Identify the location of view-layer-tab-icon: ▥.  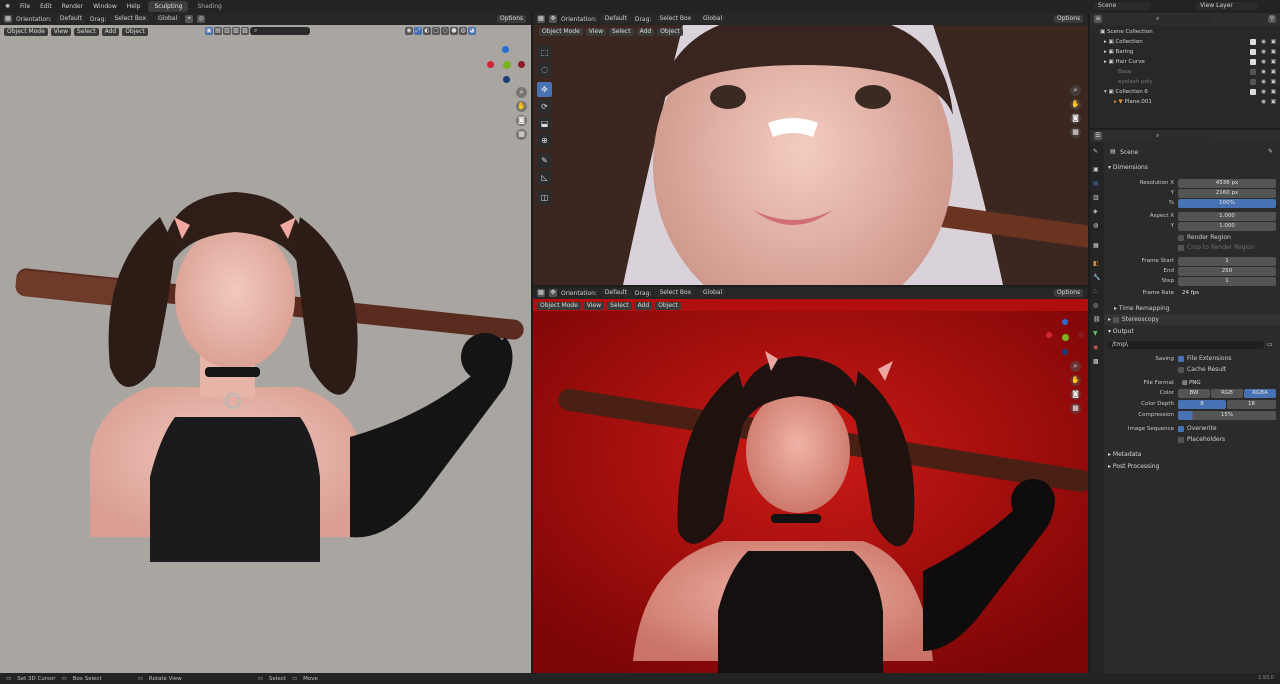
(1096, 197).